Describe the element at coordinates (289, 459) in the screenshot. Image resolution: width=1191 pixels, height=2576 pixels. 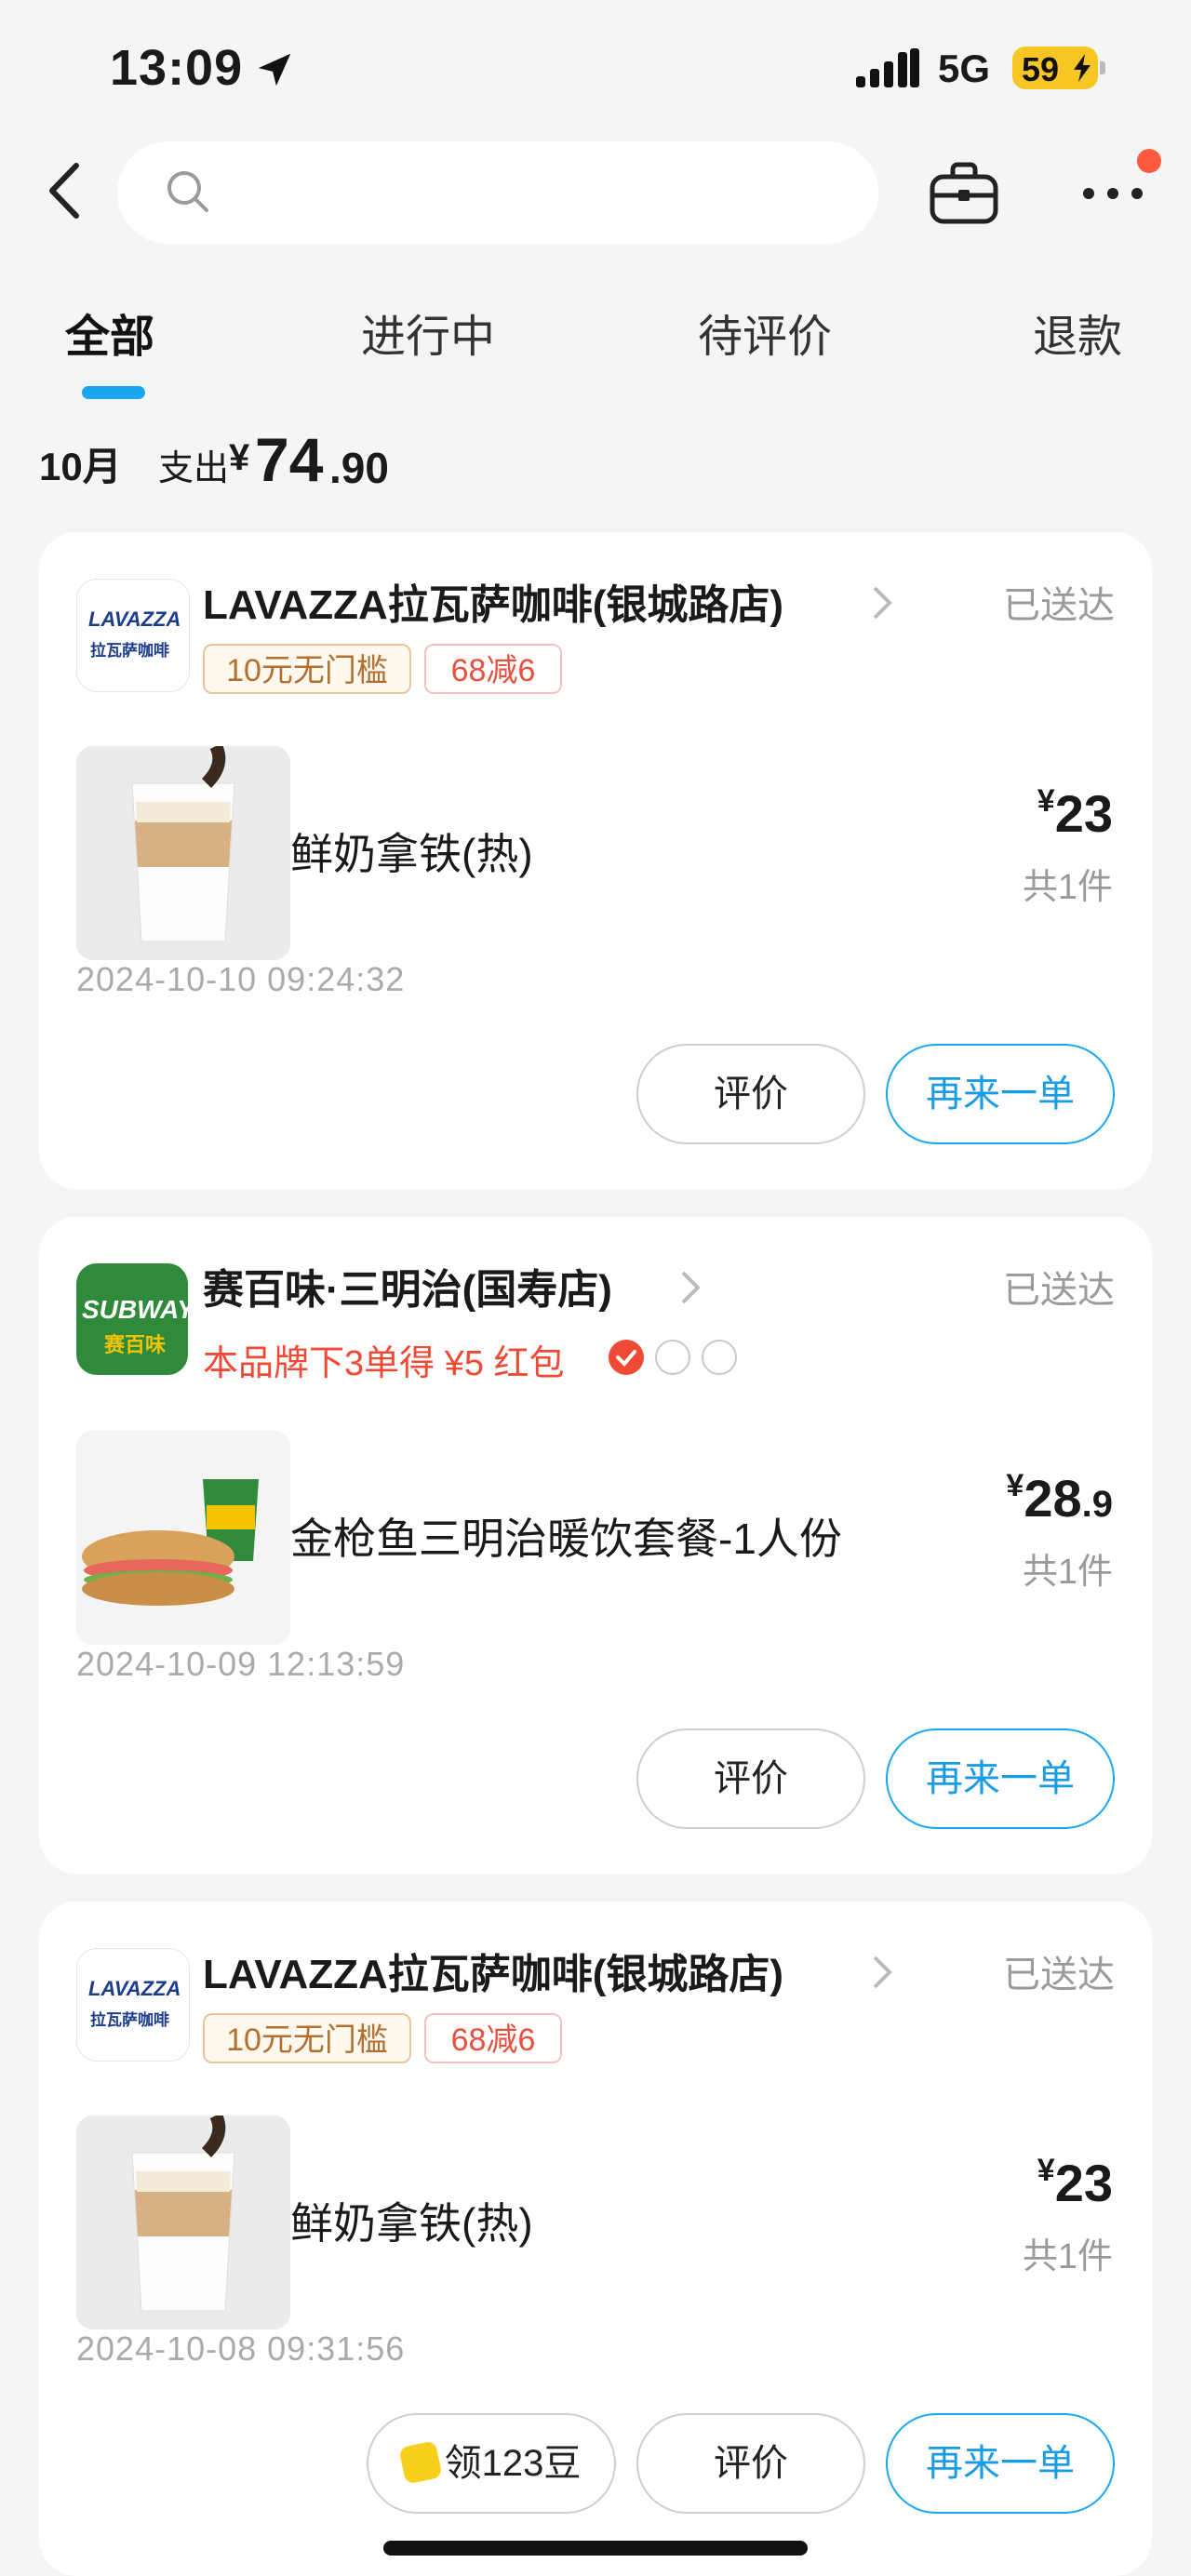
I see `summary-amount: 74` at that location.